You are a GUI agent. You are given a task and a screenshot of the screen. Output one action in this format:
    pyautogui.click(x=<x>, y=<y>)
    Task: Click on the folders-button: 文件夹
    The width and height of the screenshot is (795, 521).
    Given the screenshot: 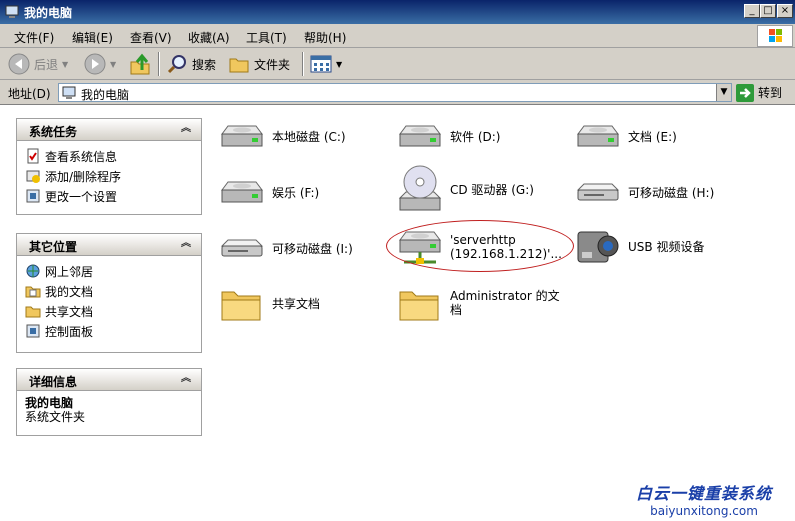 What is the action you would take?
    pyautogui.click(x=259, y=64)
    